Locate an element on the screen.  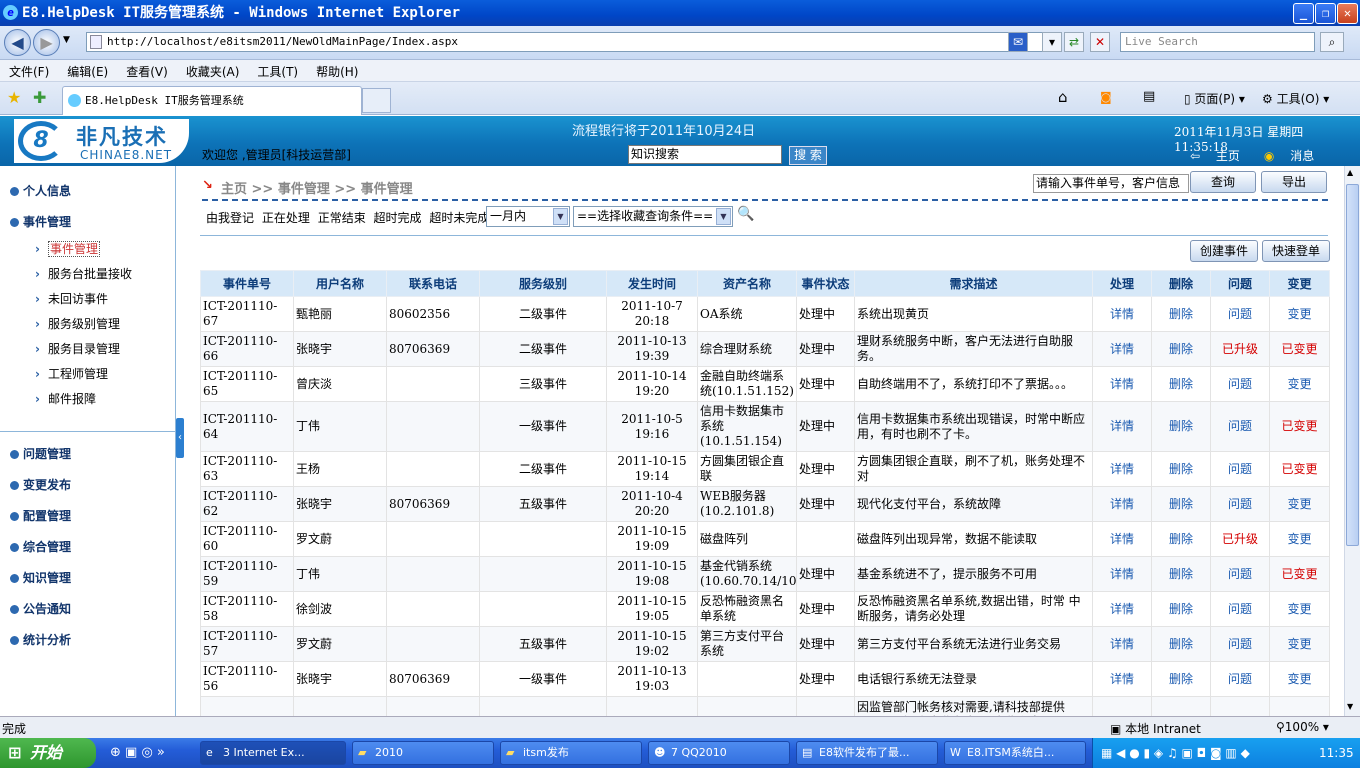
col-header: 事件状态 is located at coordinates (825, 283).